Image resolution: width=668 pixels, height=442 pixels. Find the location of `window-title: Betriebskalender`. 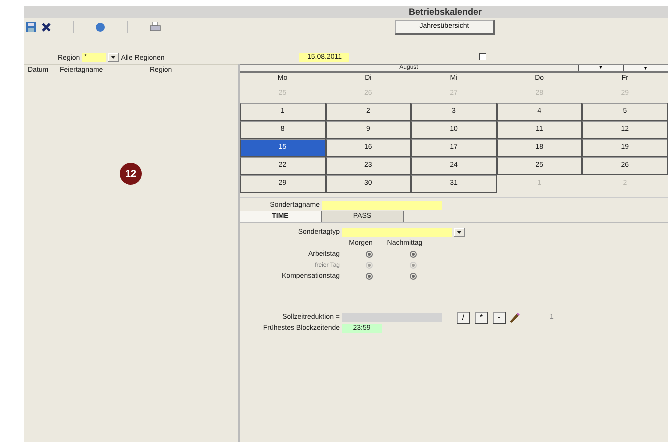

window-title: Betriebskalender is located at coordinates (445, 12).